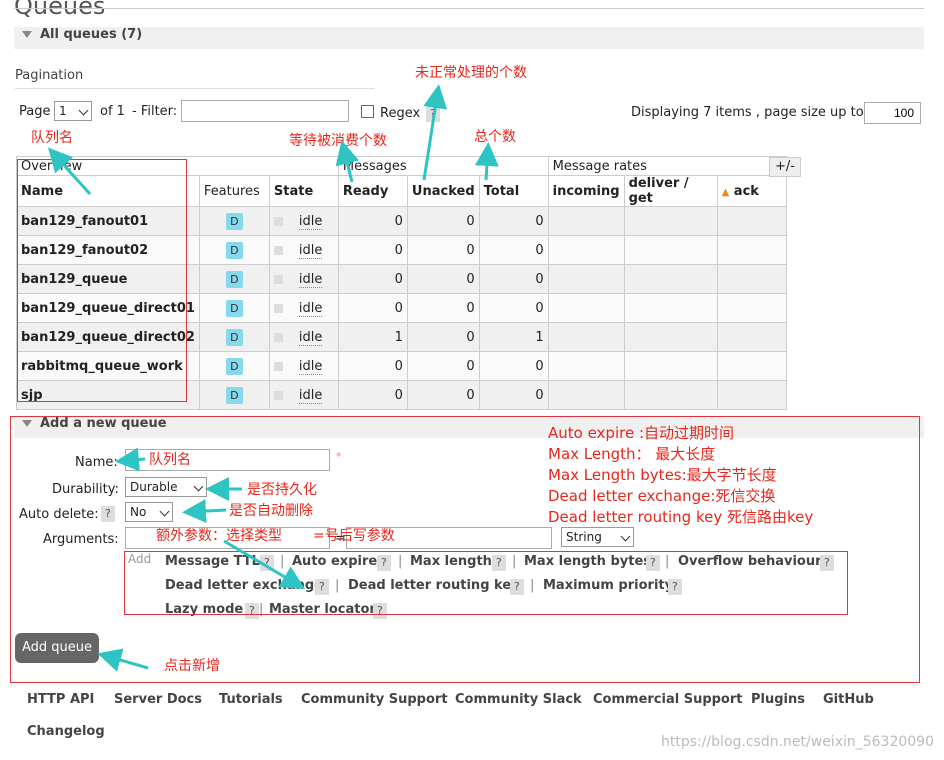  What do you see at coordinates (130, 459) in the screenshot?
I see `arrow-name-field` at bounding box center [130, 459].